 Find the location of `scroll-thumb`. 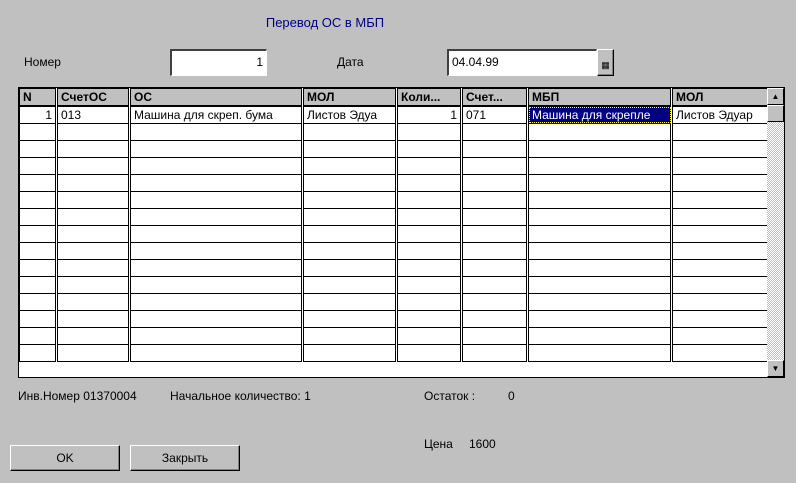

scroll-thumb is located at coordinates (775, 113).